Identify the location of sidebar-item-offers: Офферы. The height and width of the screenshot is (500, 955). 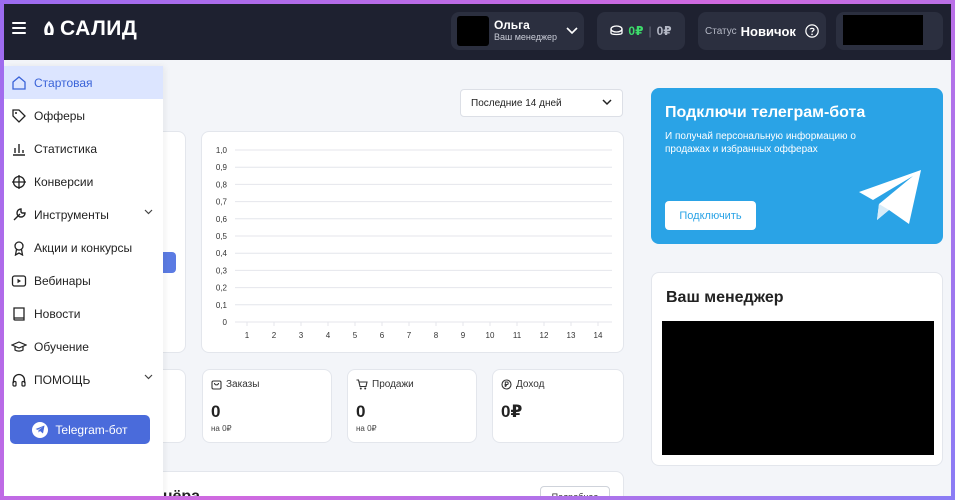
(83, 115).